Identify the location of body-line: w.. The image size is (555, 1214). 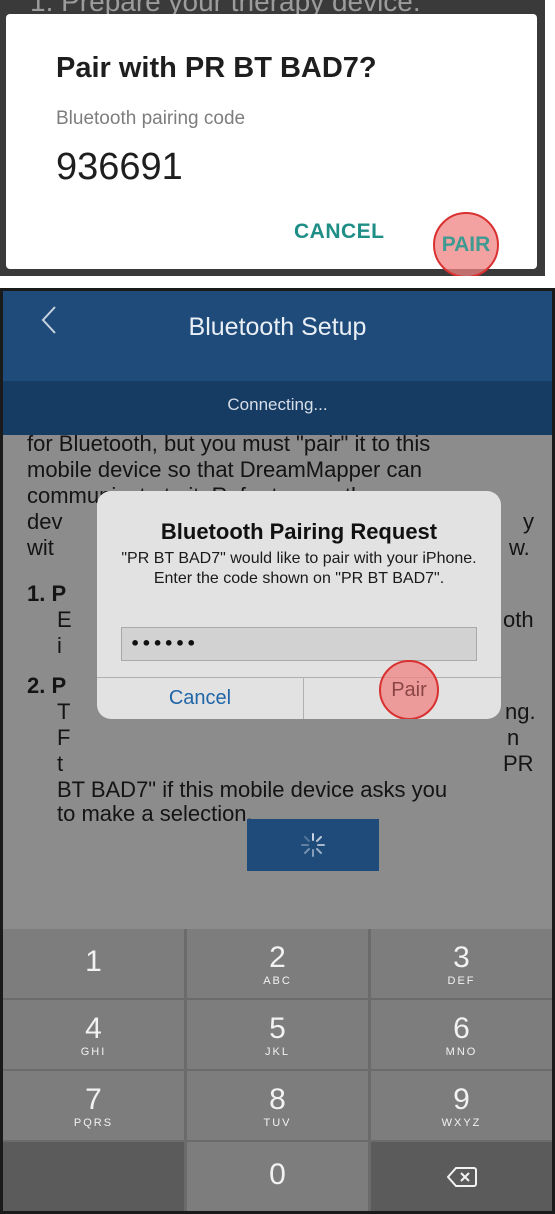
(519, 547).